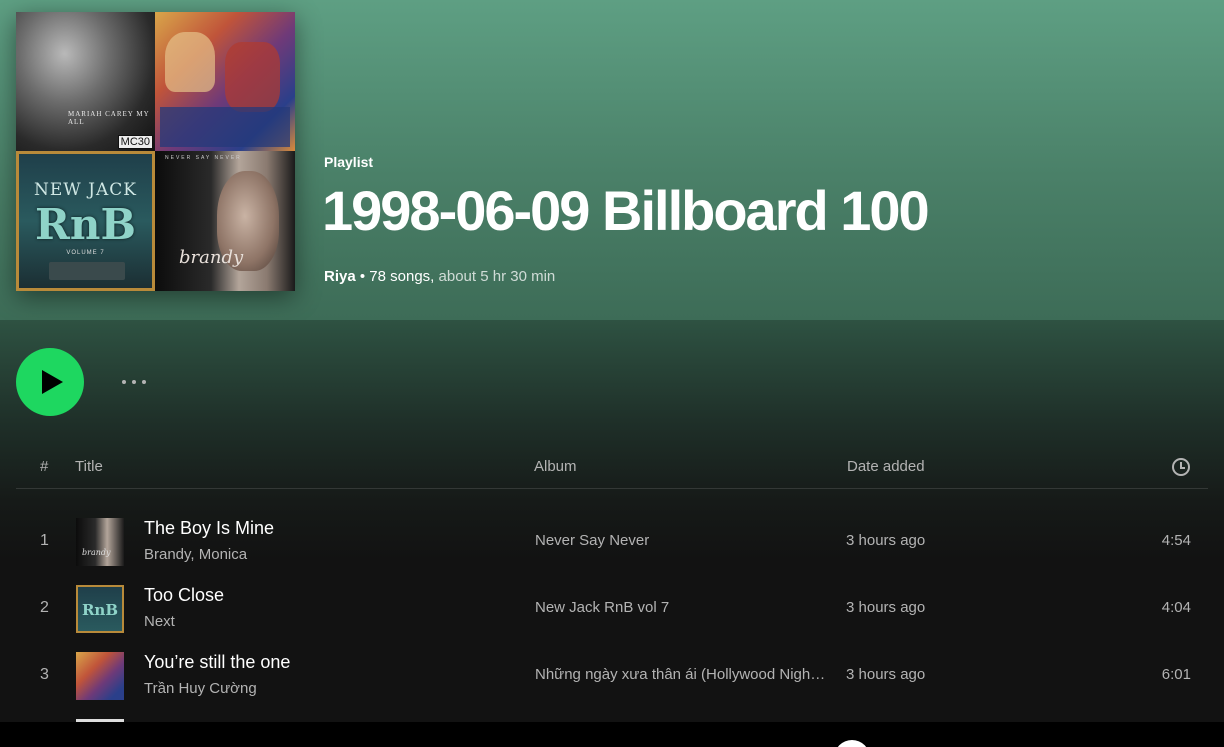 This screenshot has height=747, width=1224. What do you see at coordinates (340, 276) in the screenshot?
I see `owner-link: Riya` at bounding box center [340, 276].